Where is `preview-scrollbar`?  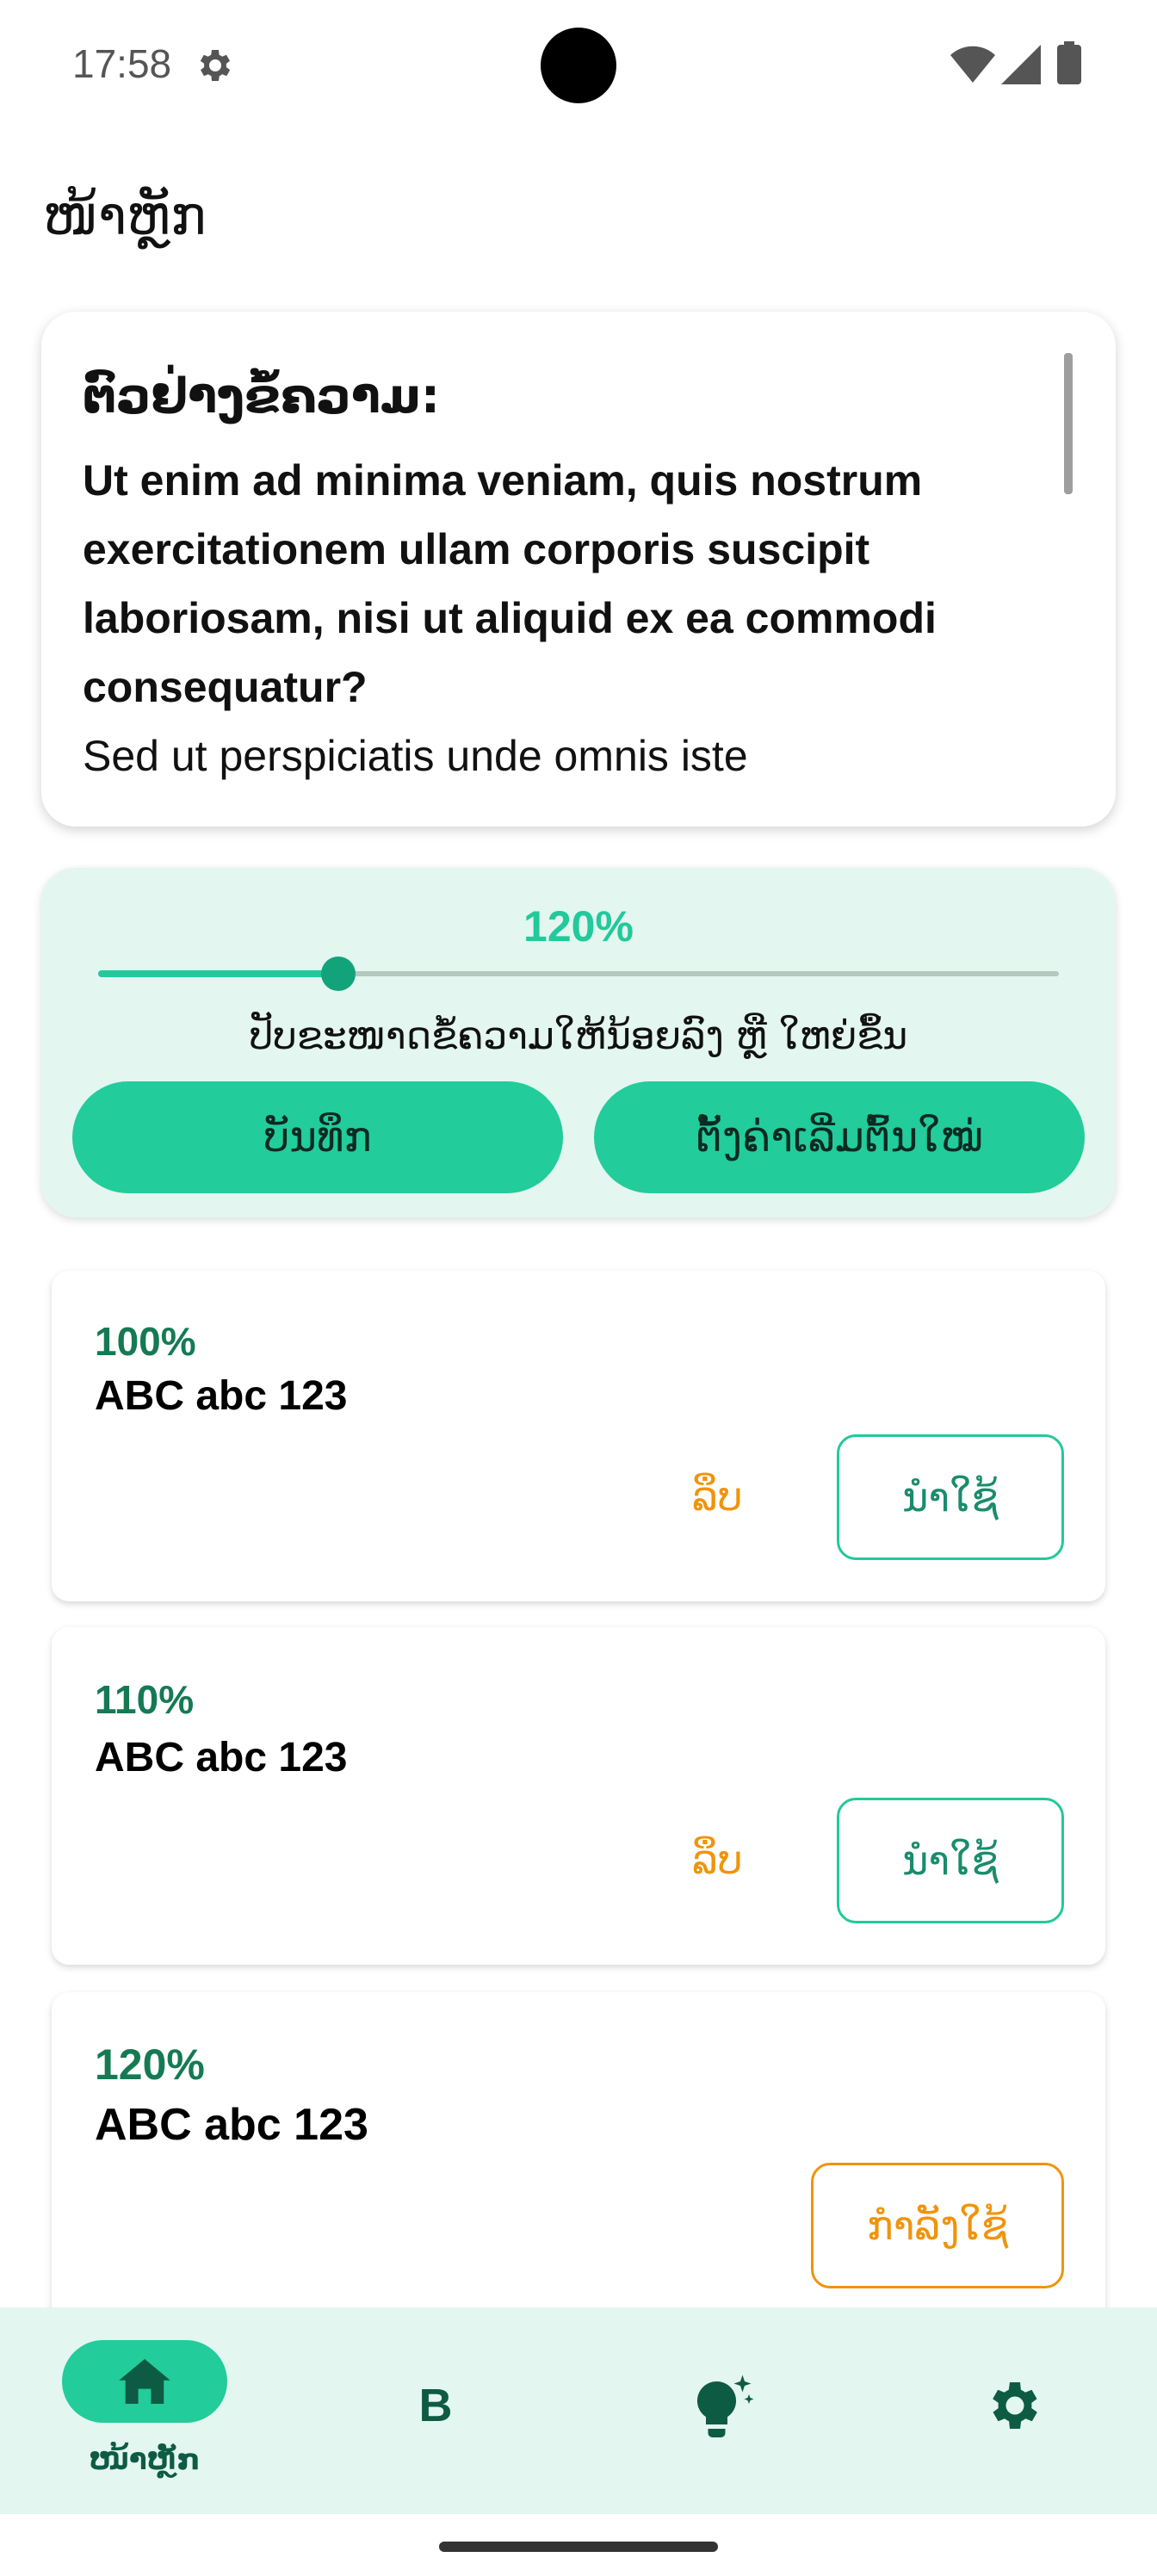
preview-scrollbar is located at coordinates (1068, 424).